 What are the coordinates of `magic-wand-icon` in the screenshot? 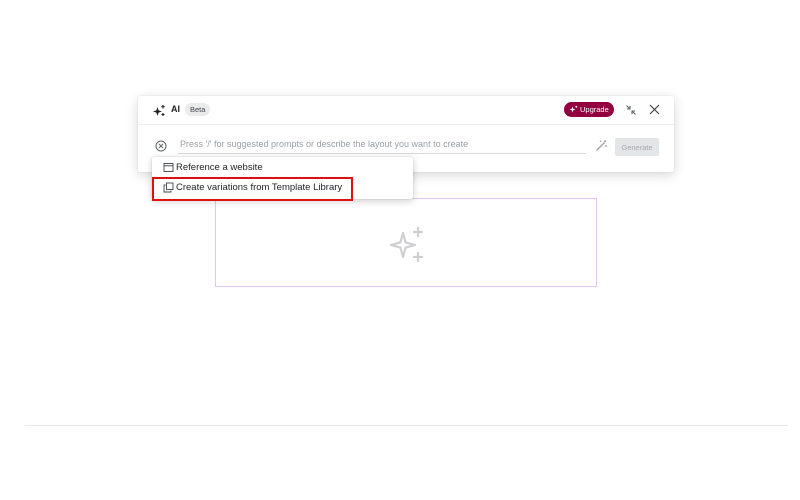 It's located at (601, 145).